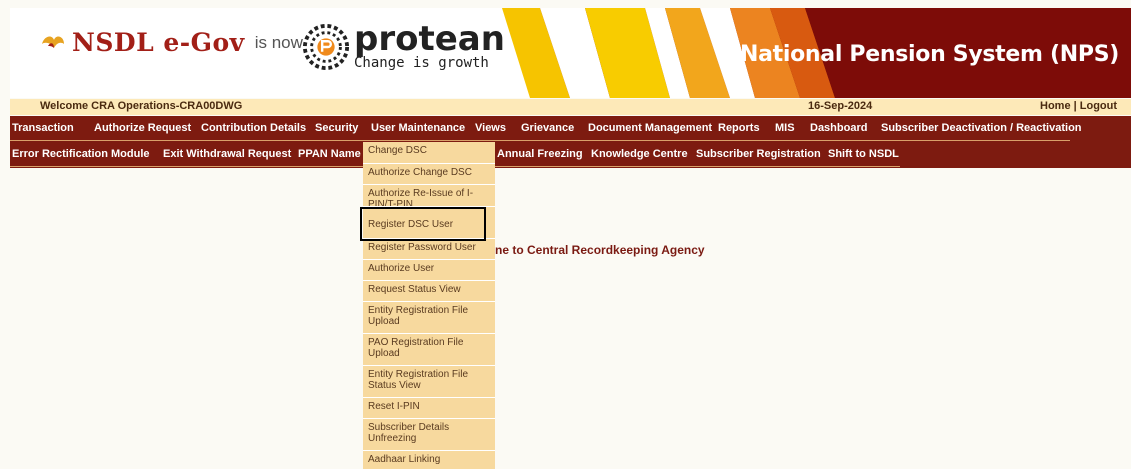 The height and width of the screenshot is (469, 1131). I want to click on menu-dashboard: Dashboard, so click(838, 128).